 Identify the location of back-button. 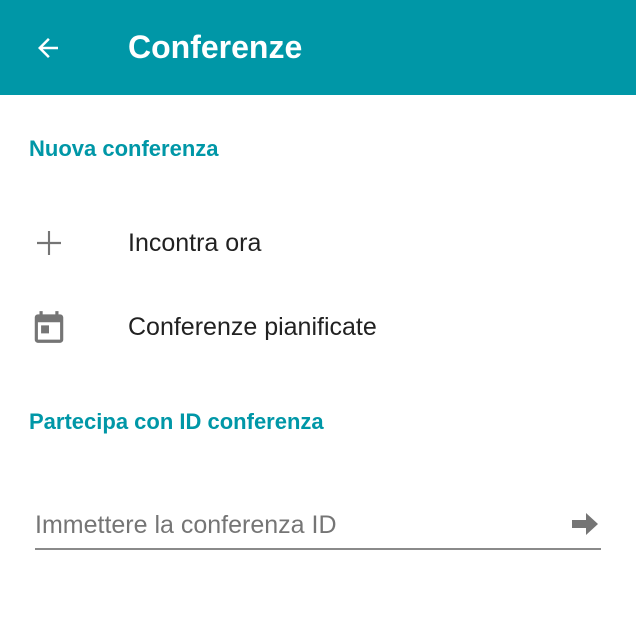
(48, 48).